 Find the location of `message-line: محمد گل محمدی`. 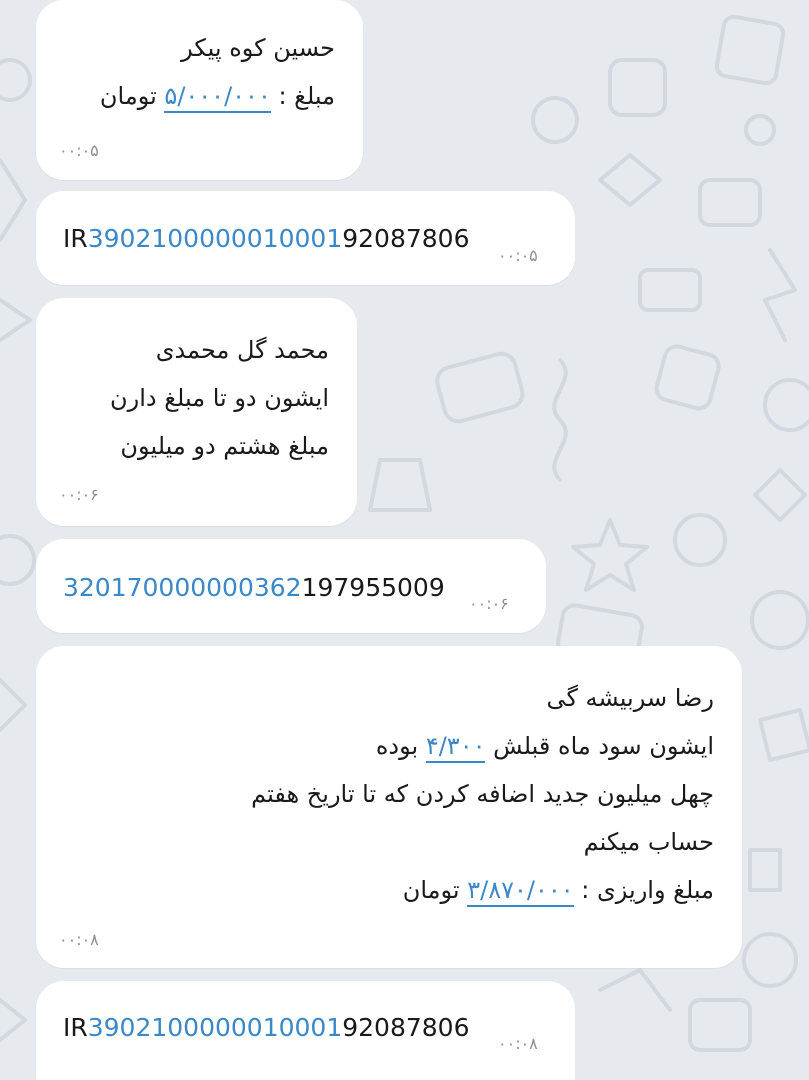

message-line: محمد گل محمدی is located at coordinates (242, 350).